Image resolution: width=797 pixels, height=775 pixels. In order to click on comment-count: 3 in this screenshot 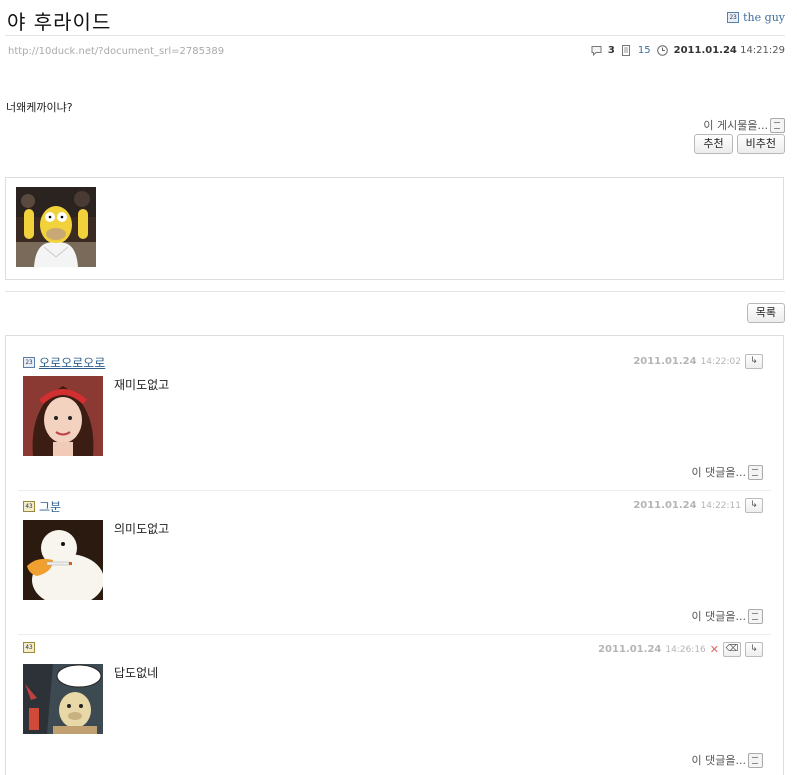, I will do `click(611, 50)`.